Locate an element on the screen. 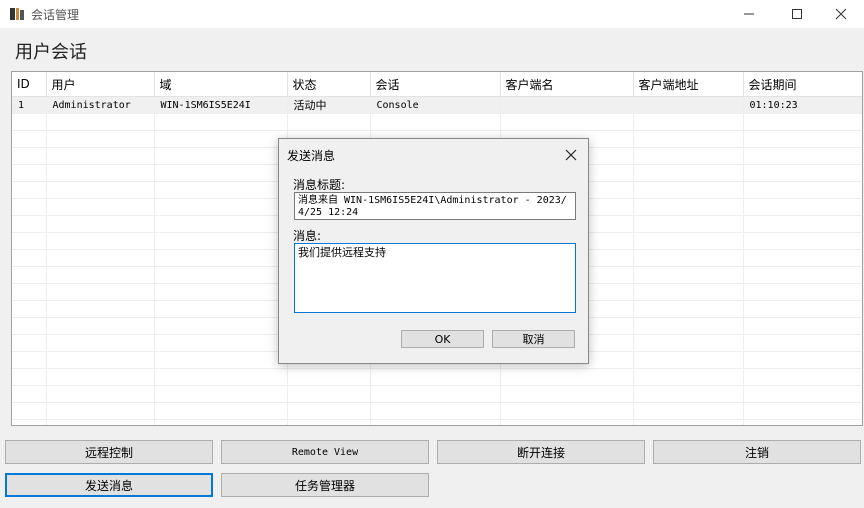 The image size is (864, 508). logoff-button: 注销 is located at coordinates (757, 452).